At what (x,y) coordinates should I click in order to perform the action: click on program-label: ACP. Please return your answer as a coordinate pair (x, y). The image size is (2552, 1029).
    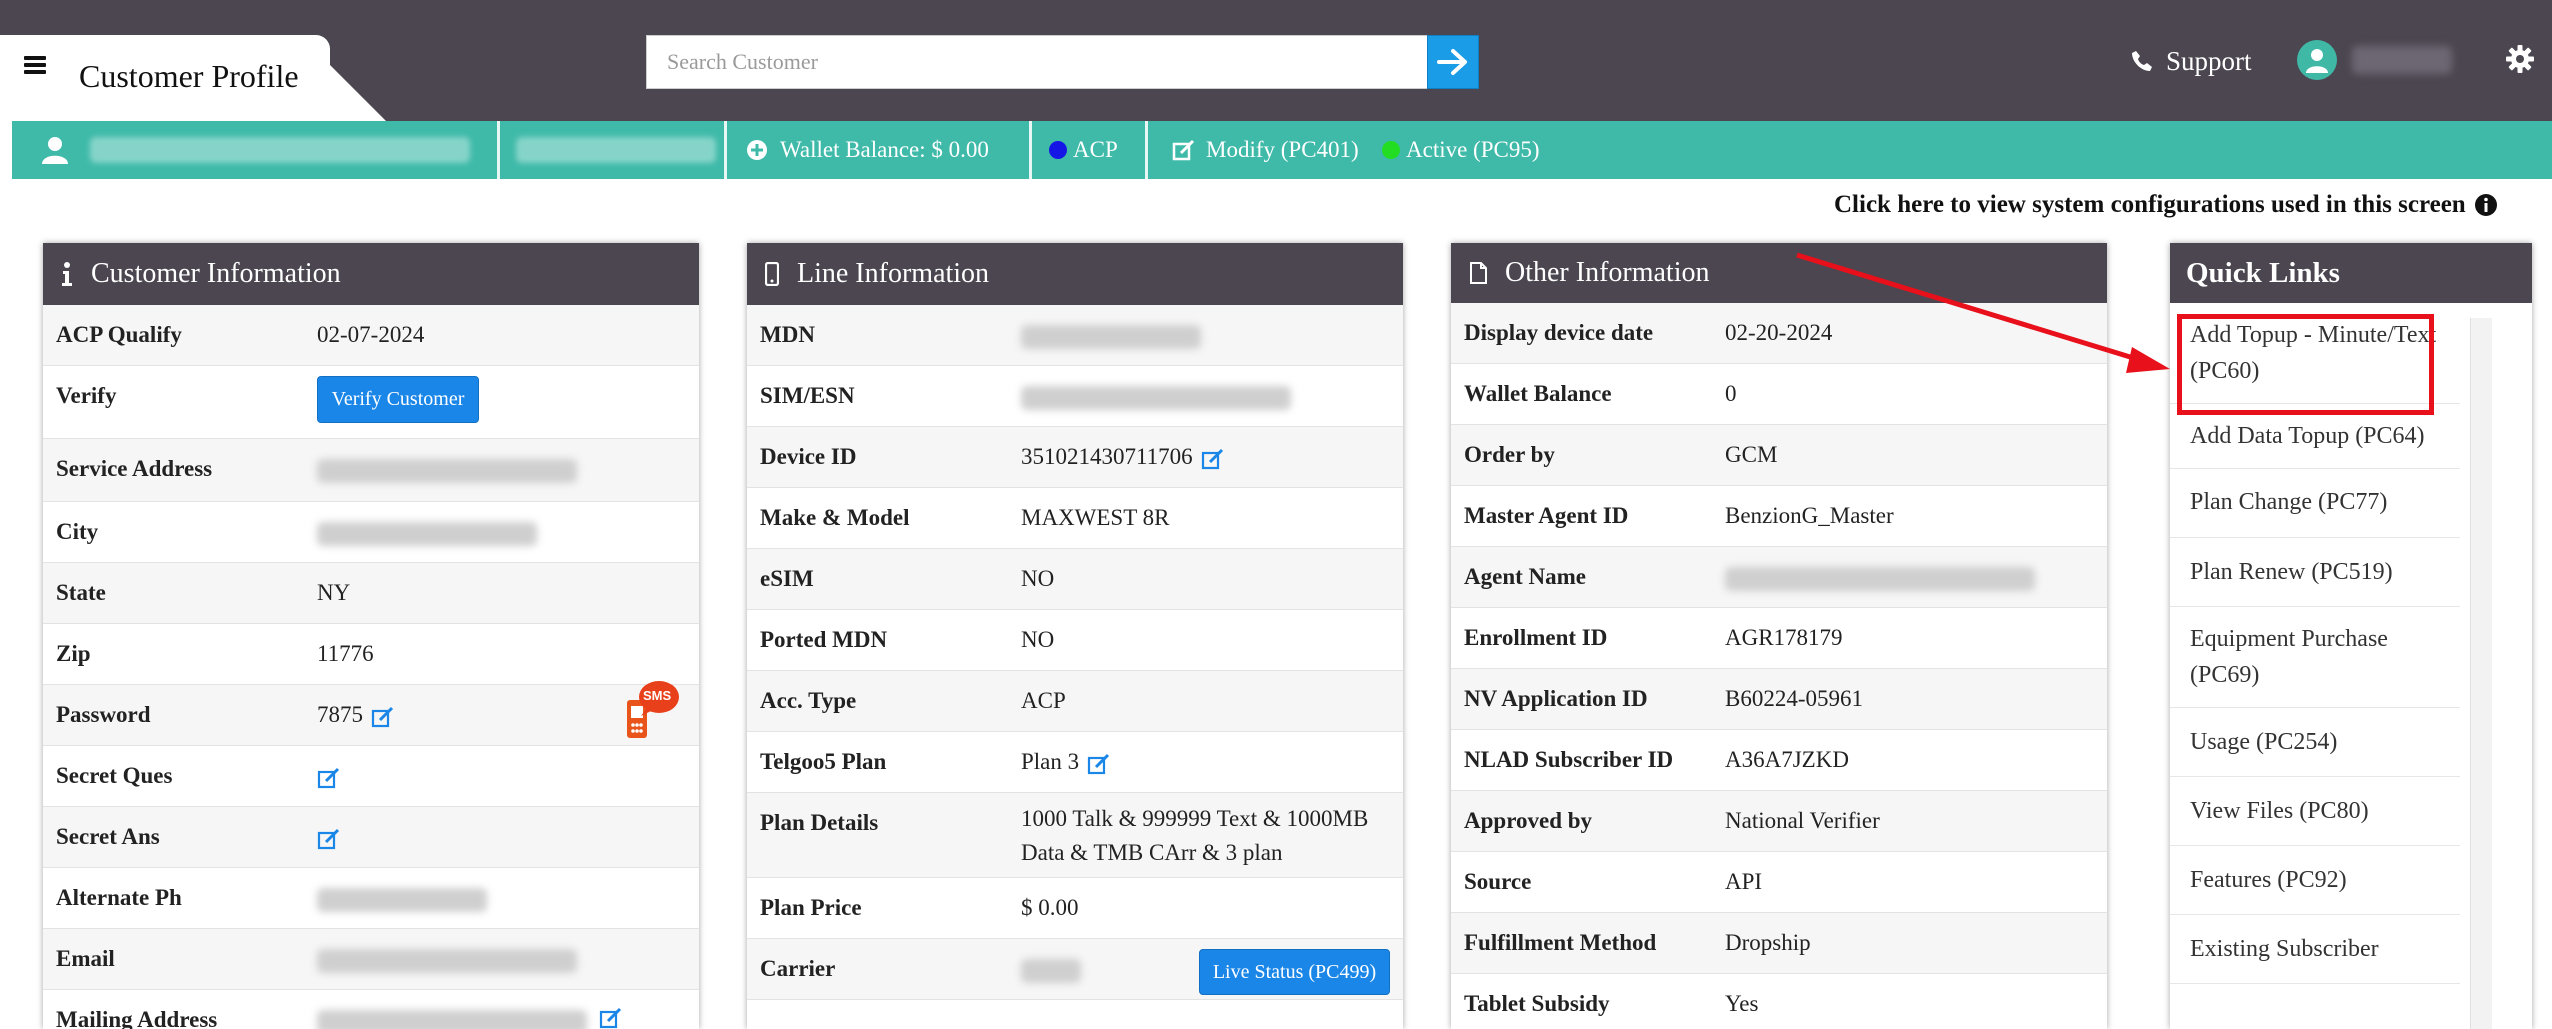
    Looking at the image, I should click on (1095, 149).